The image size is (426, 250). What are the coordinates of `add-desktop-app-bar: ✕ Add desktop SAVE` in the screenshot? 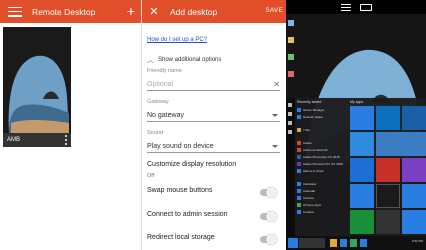 It's located at (214, 11).